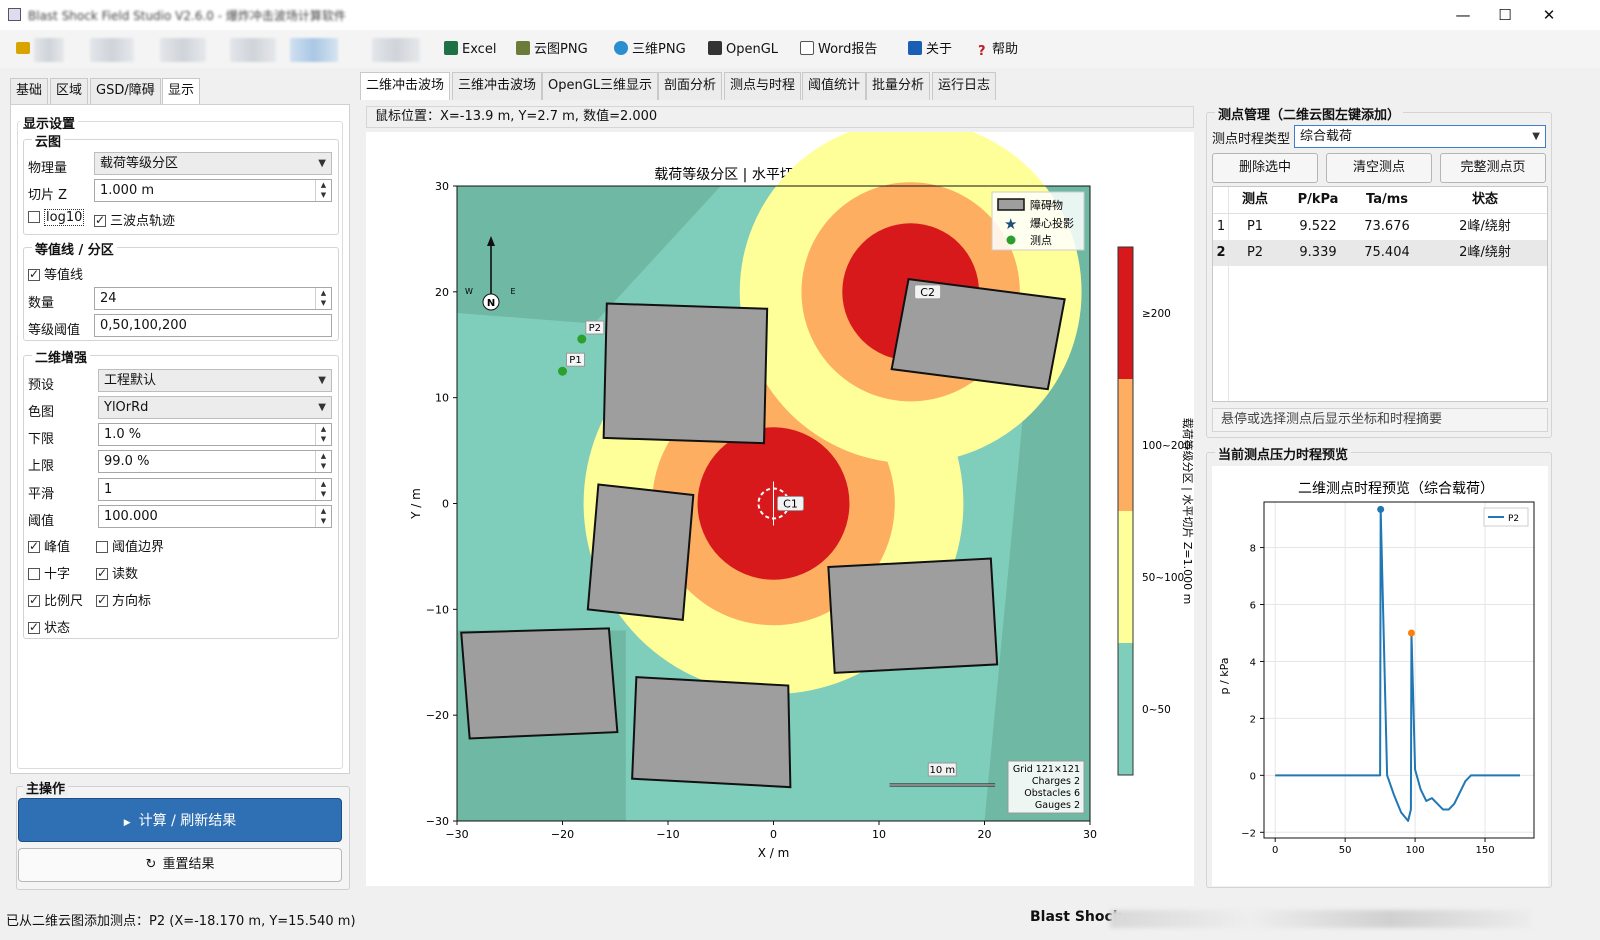  Describe the element at coordinates (29, 91) in the screenshot. I see `tab-basic: 基础` at that location.